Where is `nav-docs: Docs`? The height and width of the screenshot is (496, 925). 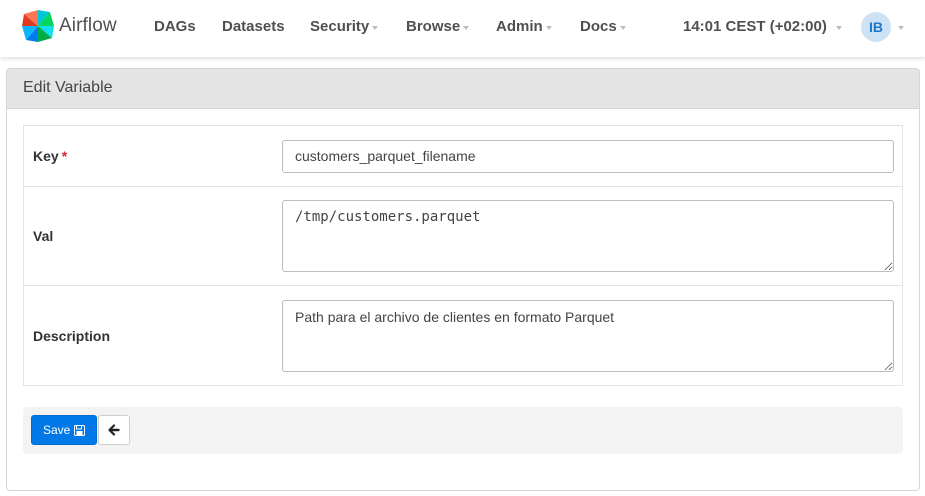
nav-docs: Docs is located at coordinates (603, 26).